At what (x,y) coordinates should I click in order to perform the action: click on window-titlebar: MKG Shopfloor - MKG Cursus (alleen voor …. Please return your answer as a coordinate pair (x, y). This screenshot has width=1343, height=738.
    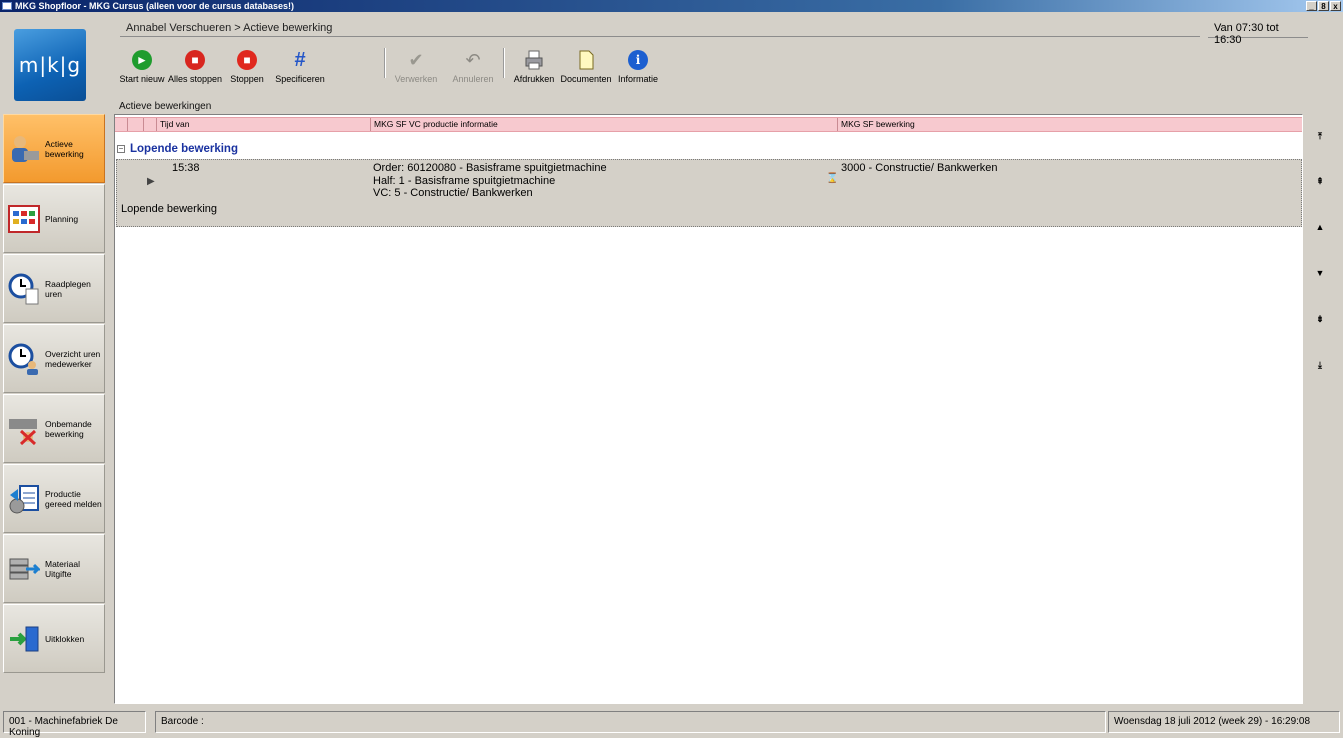
    Looking at the image, I should click on (671, 6).